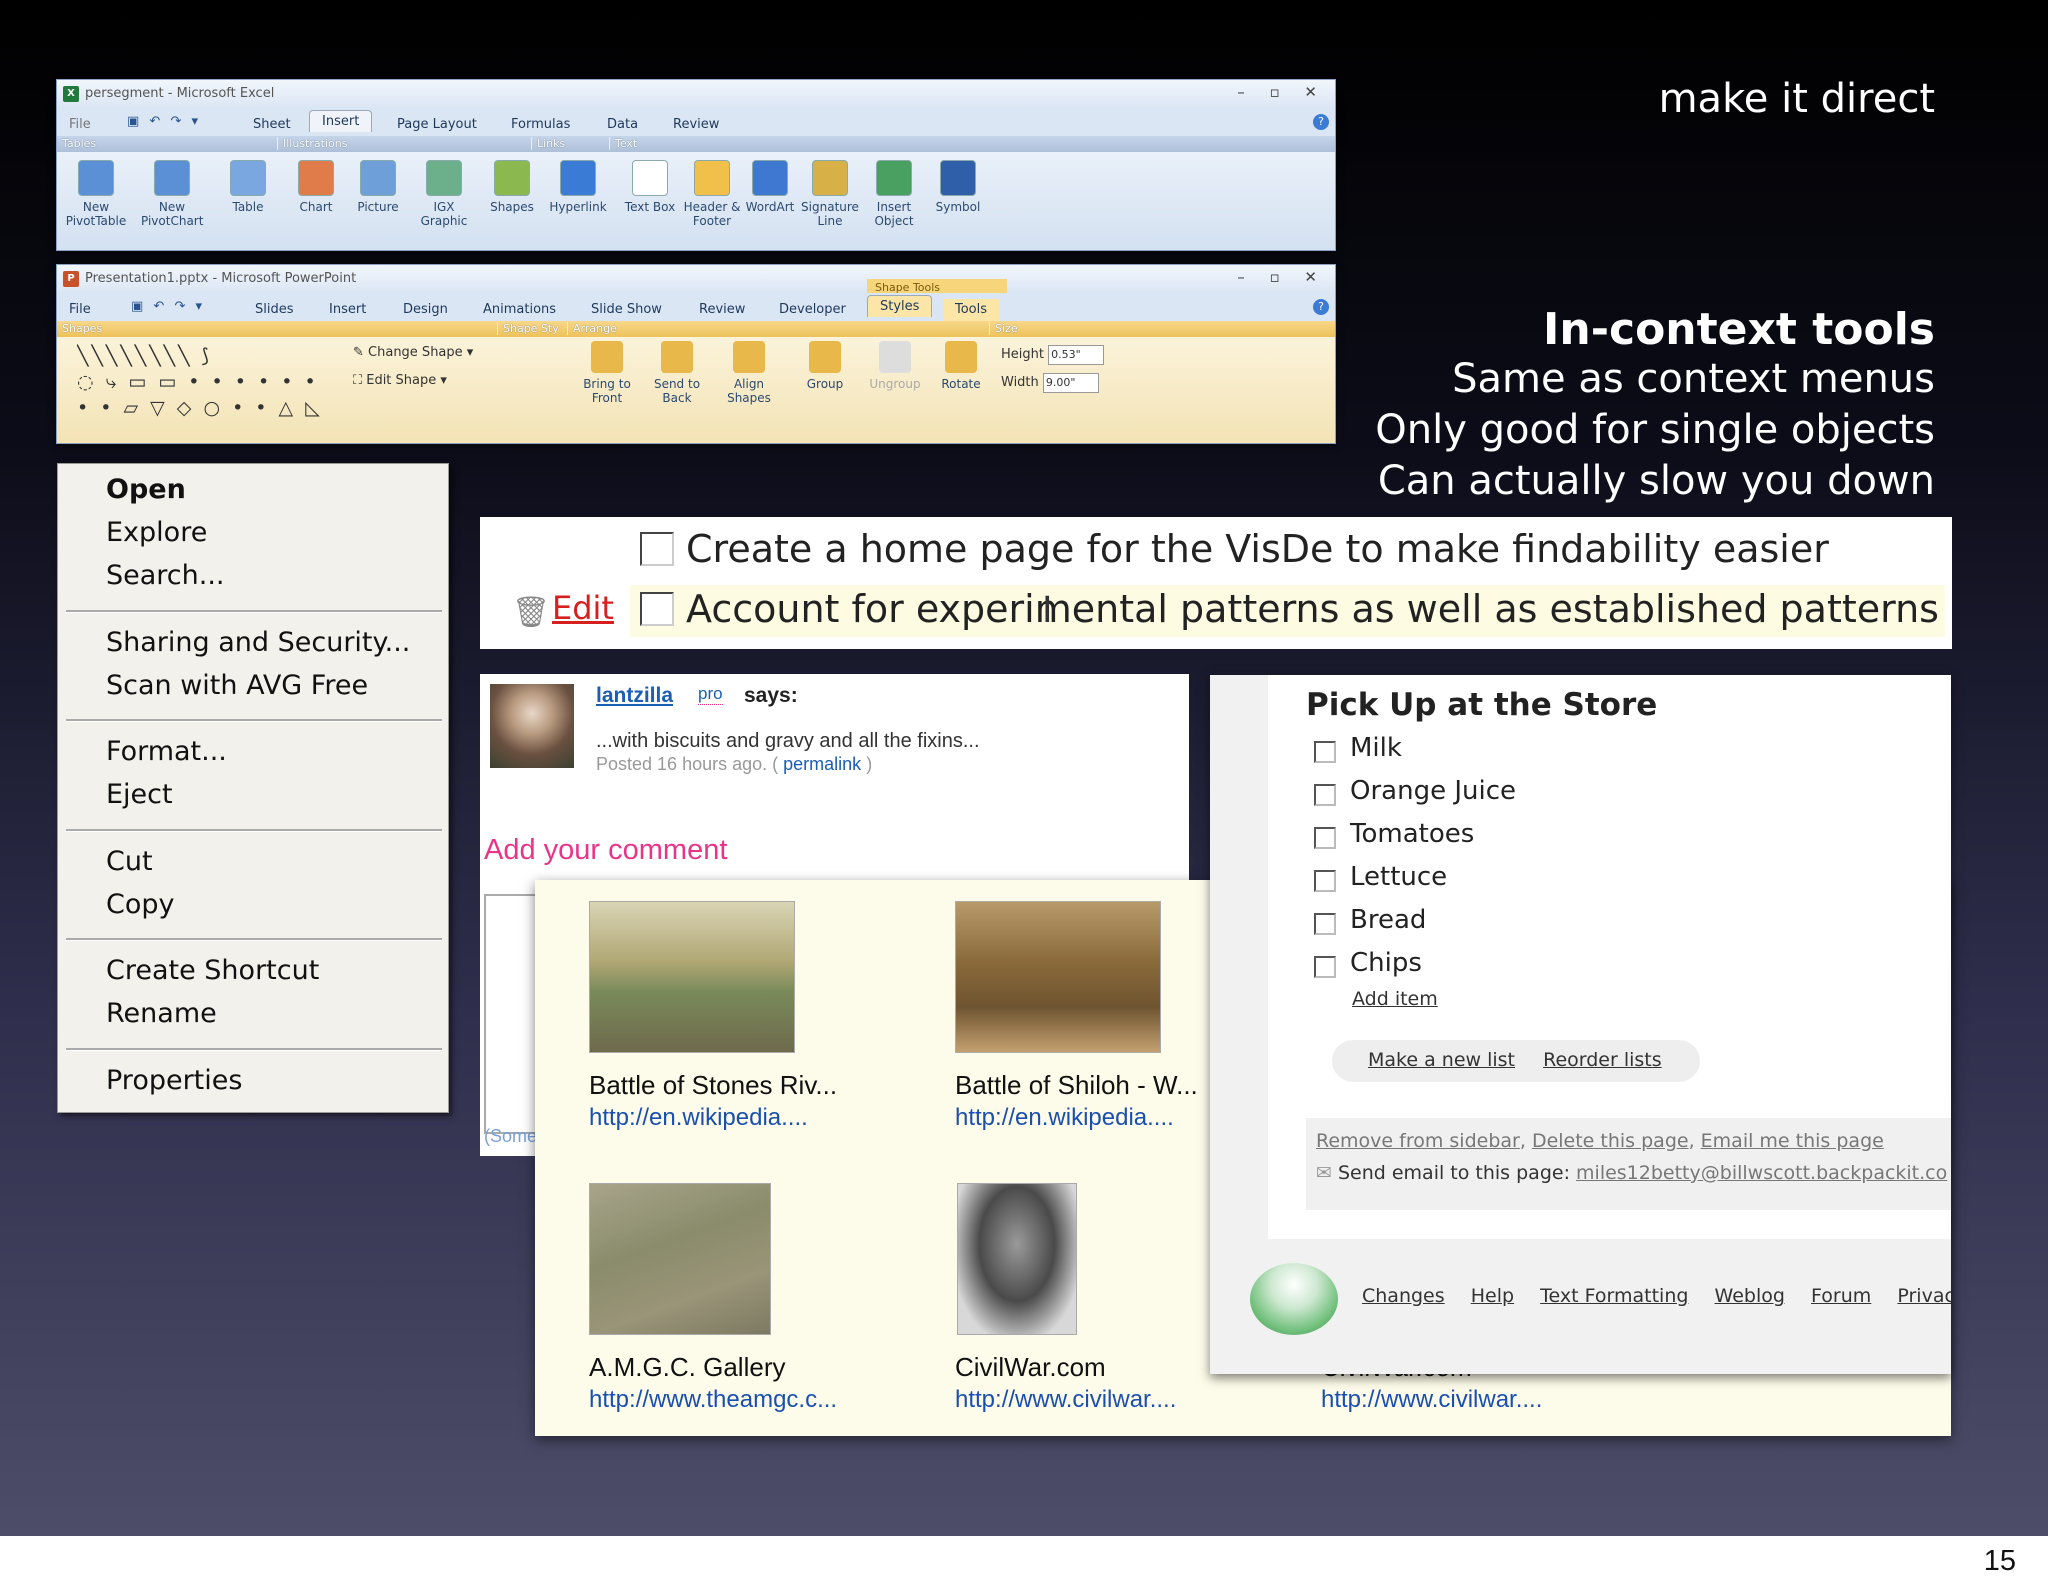 The image size is (2048, 1587). What do you see at coordinates (531, 612) in the screenshot?
I see `trash-icon: 🗑` at bounding box center [531, 612].